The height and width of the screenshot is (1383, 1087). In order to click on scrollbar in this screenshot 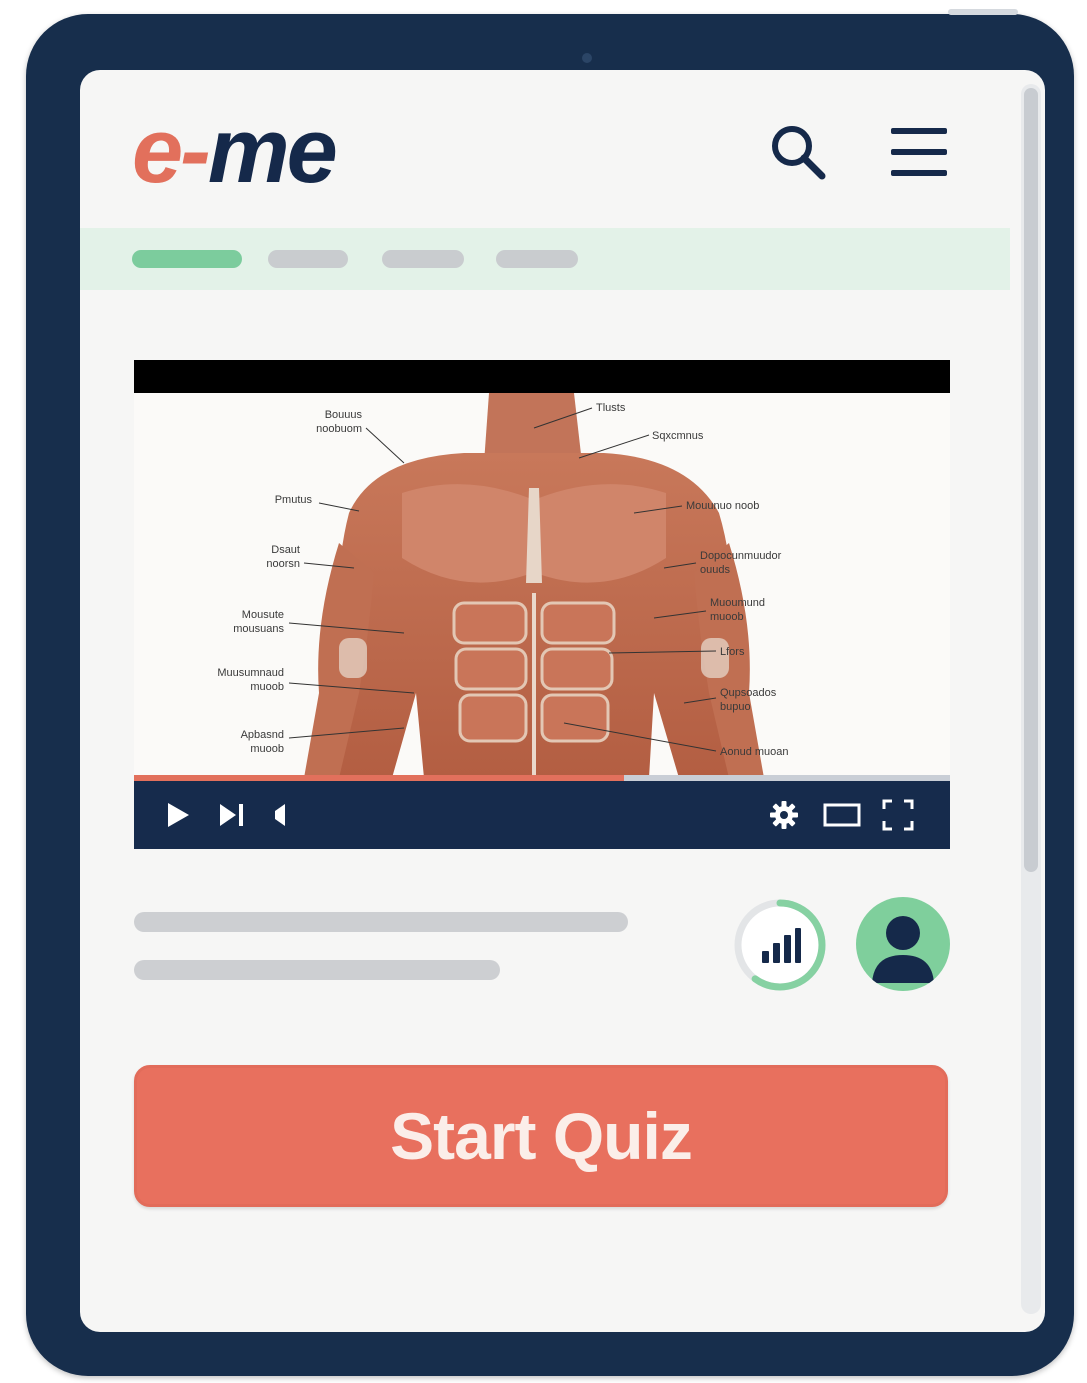, I will do `click(1031, 699)`.